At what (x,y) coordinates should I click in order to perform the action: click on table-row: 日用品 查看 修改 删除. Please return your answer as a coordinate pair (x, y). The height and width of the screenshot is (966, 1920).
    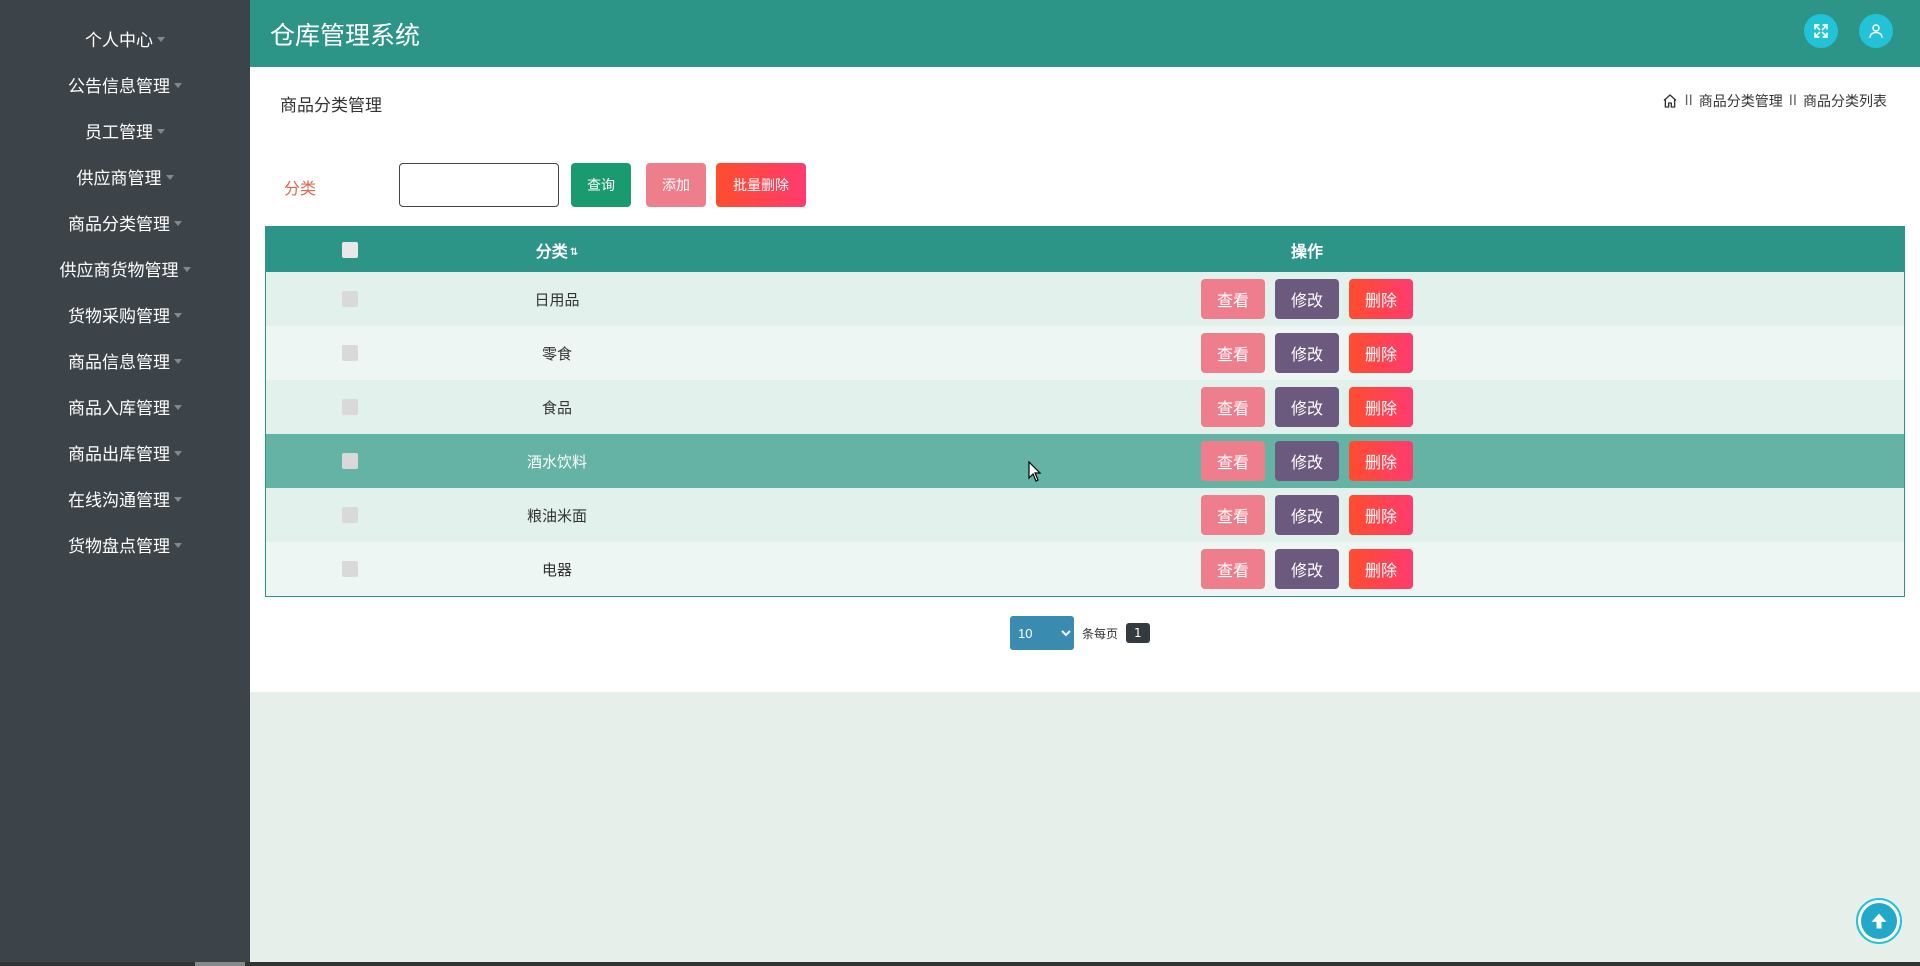
    Looking at the image, I should click on (1085, 299).